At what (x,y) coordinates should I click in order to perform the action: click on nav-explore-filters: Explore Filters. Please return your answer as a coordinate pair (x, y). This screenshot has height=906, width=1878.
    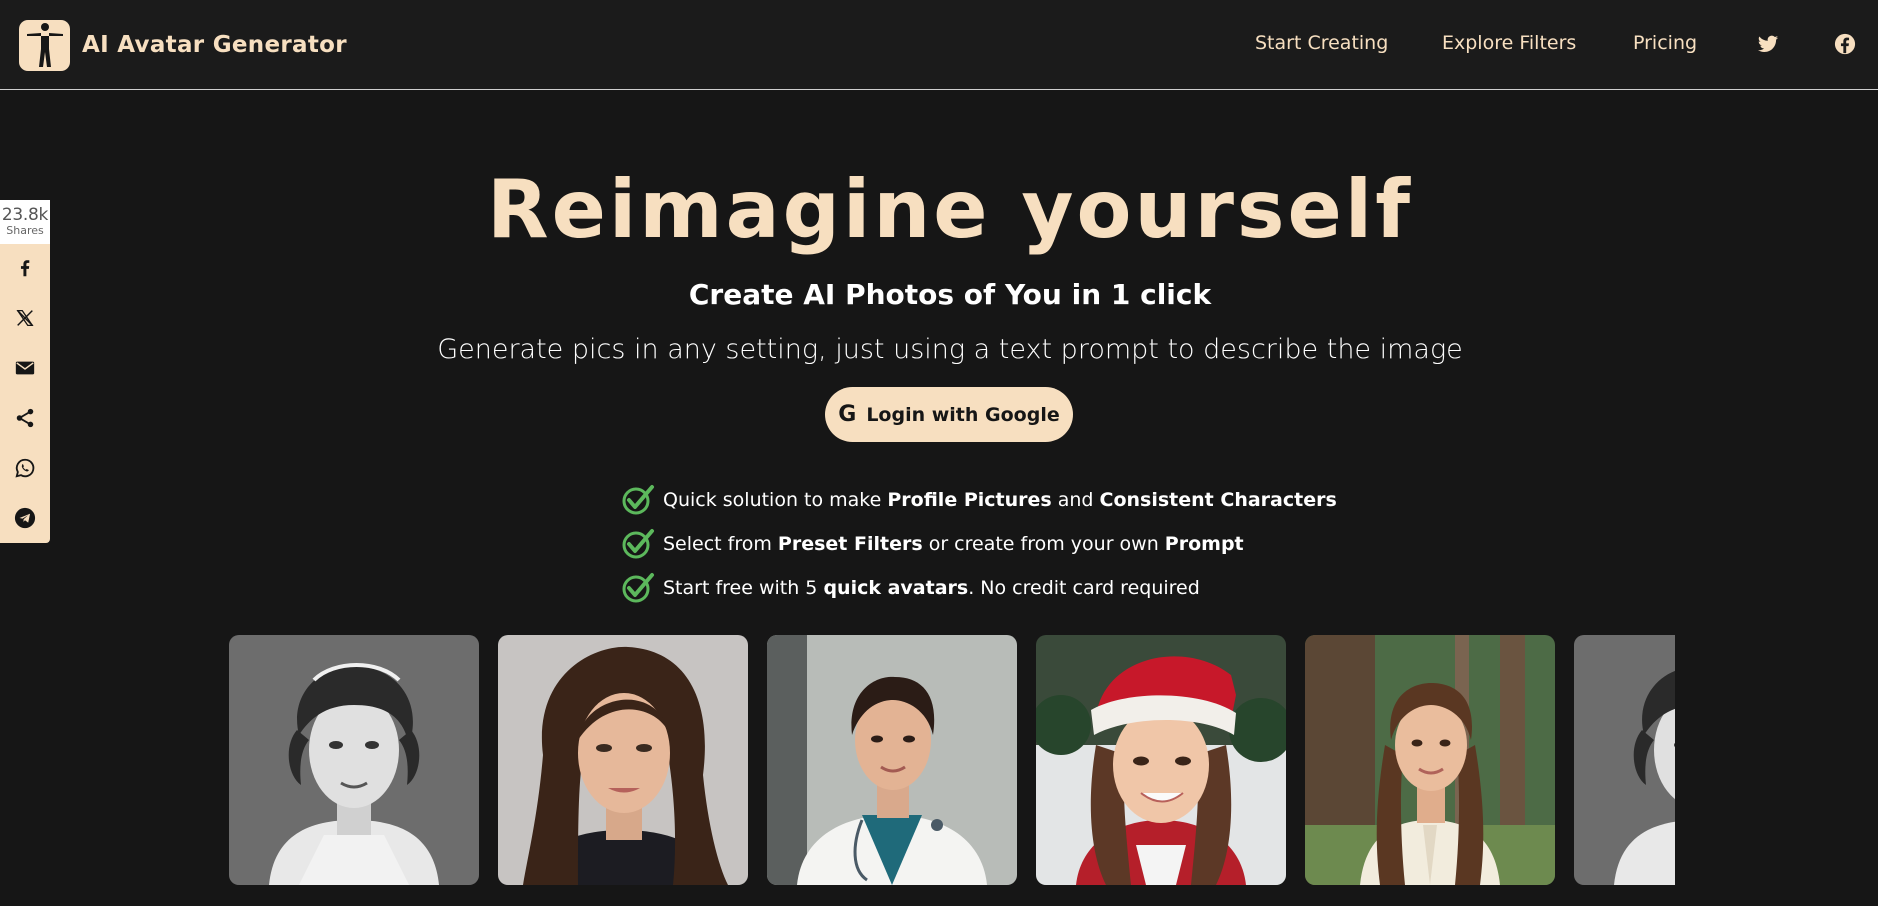
    Looking at the image, I should click on (1509, 43).